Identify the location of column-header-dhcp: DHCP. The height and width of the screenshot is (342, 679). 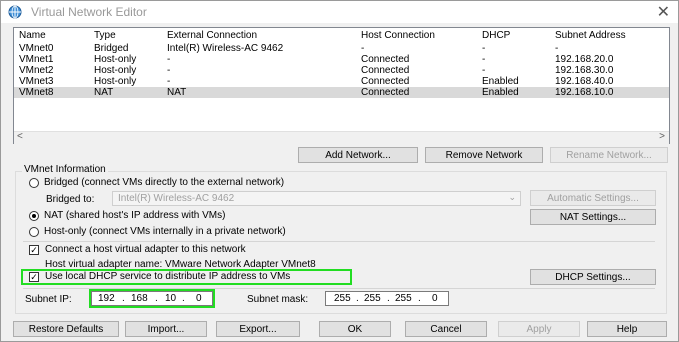
(496, 35).